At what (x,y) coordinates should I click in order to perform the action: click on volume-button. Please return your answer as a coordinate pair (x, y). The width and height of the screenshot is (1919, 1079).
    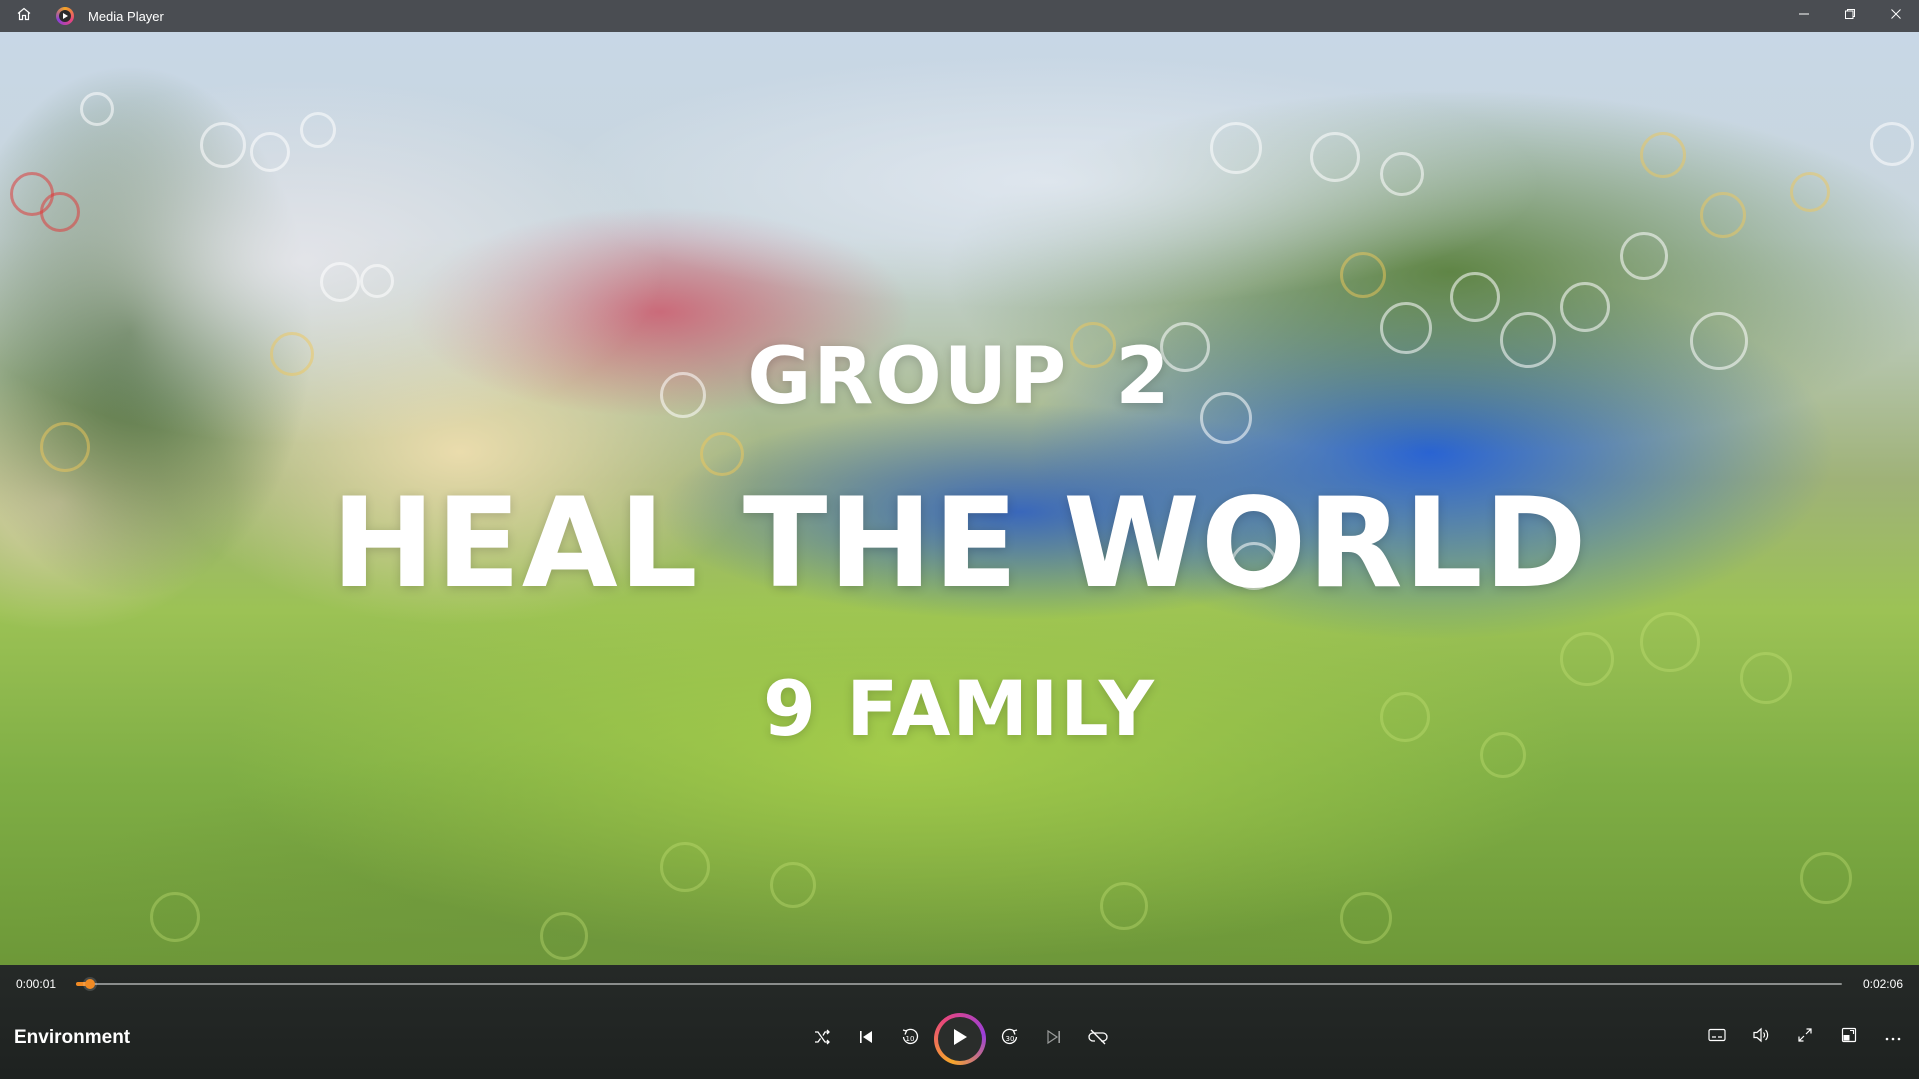
    Looking at the image, I should click on (1761, 1037).